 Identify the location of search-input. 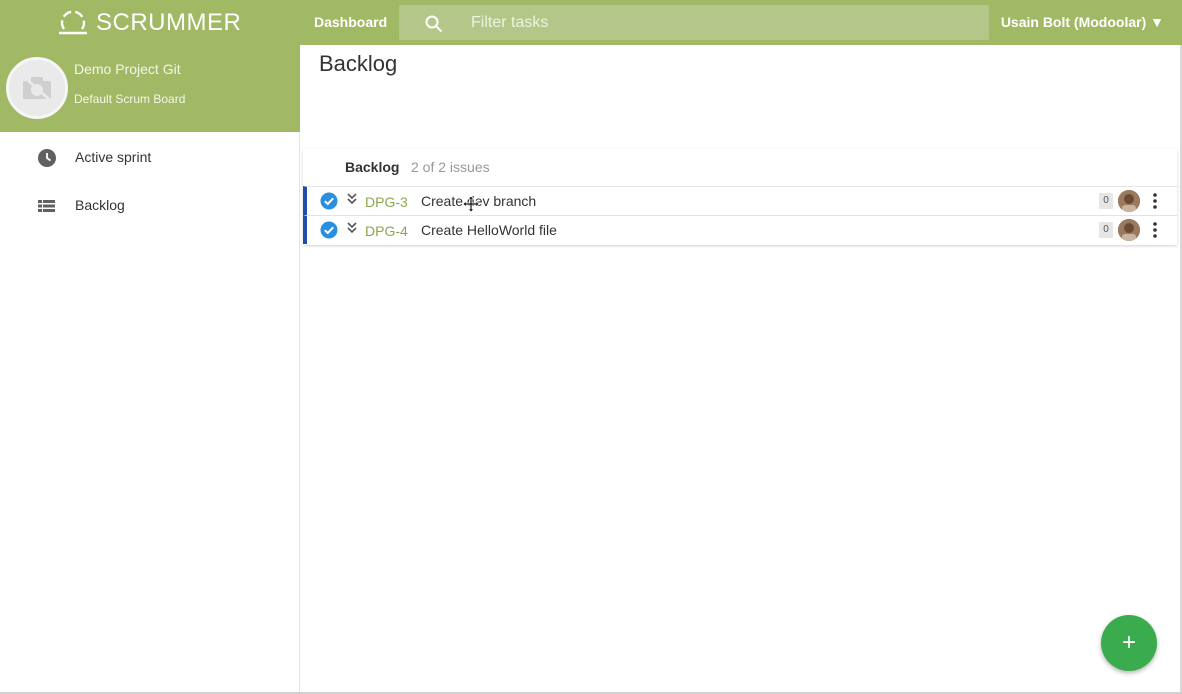
(721, 22).